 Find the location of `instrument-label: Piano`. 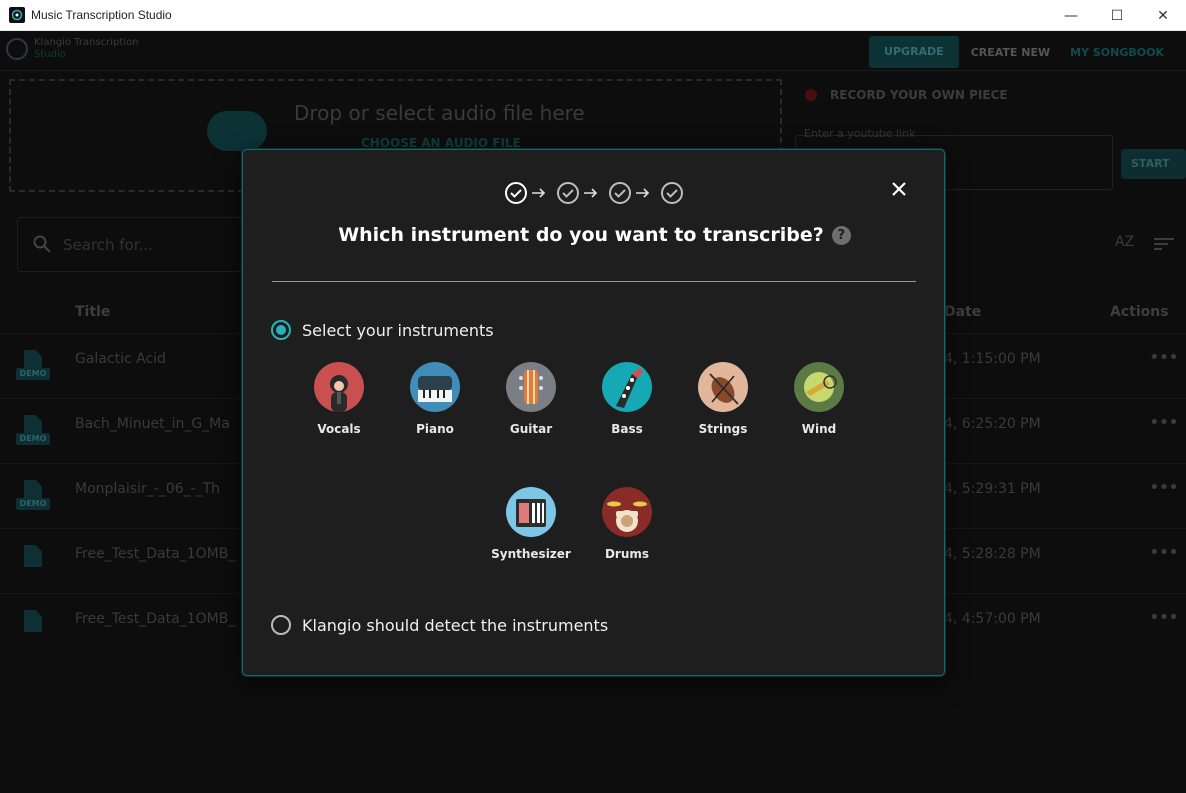

instrument-label: Piano is located at coordinates (435, 429).